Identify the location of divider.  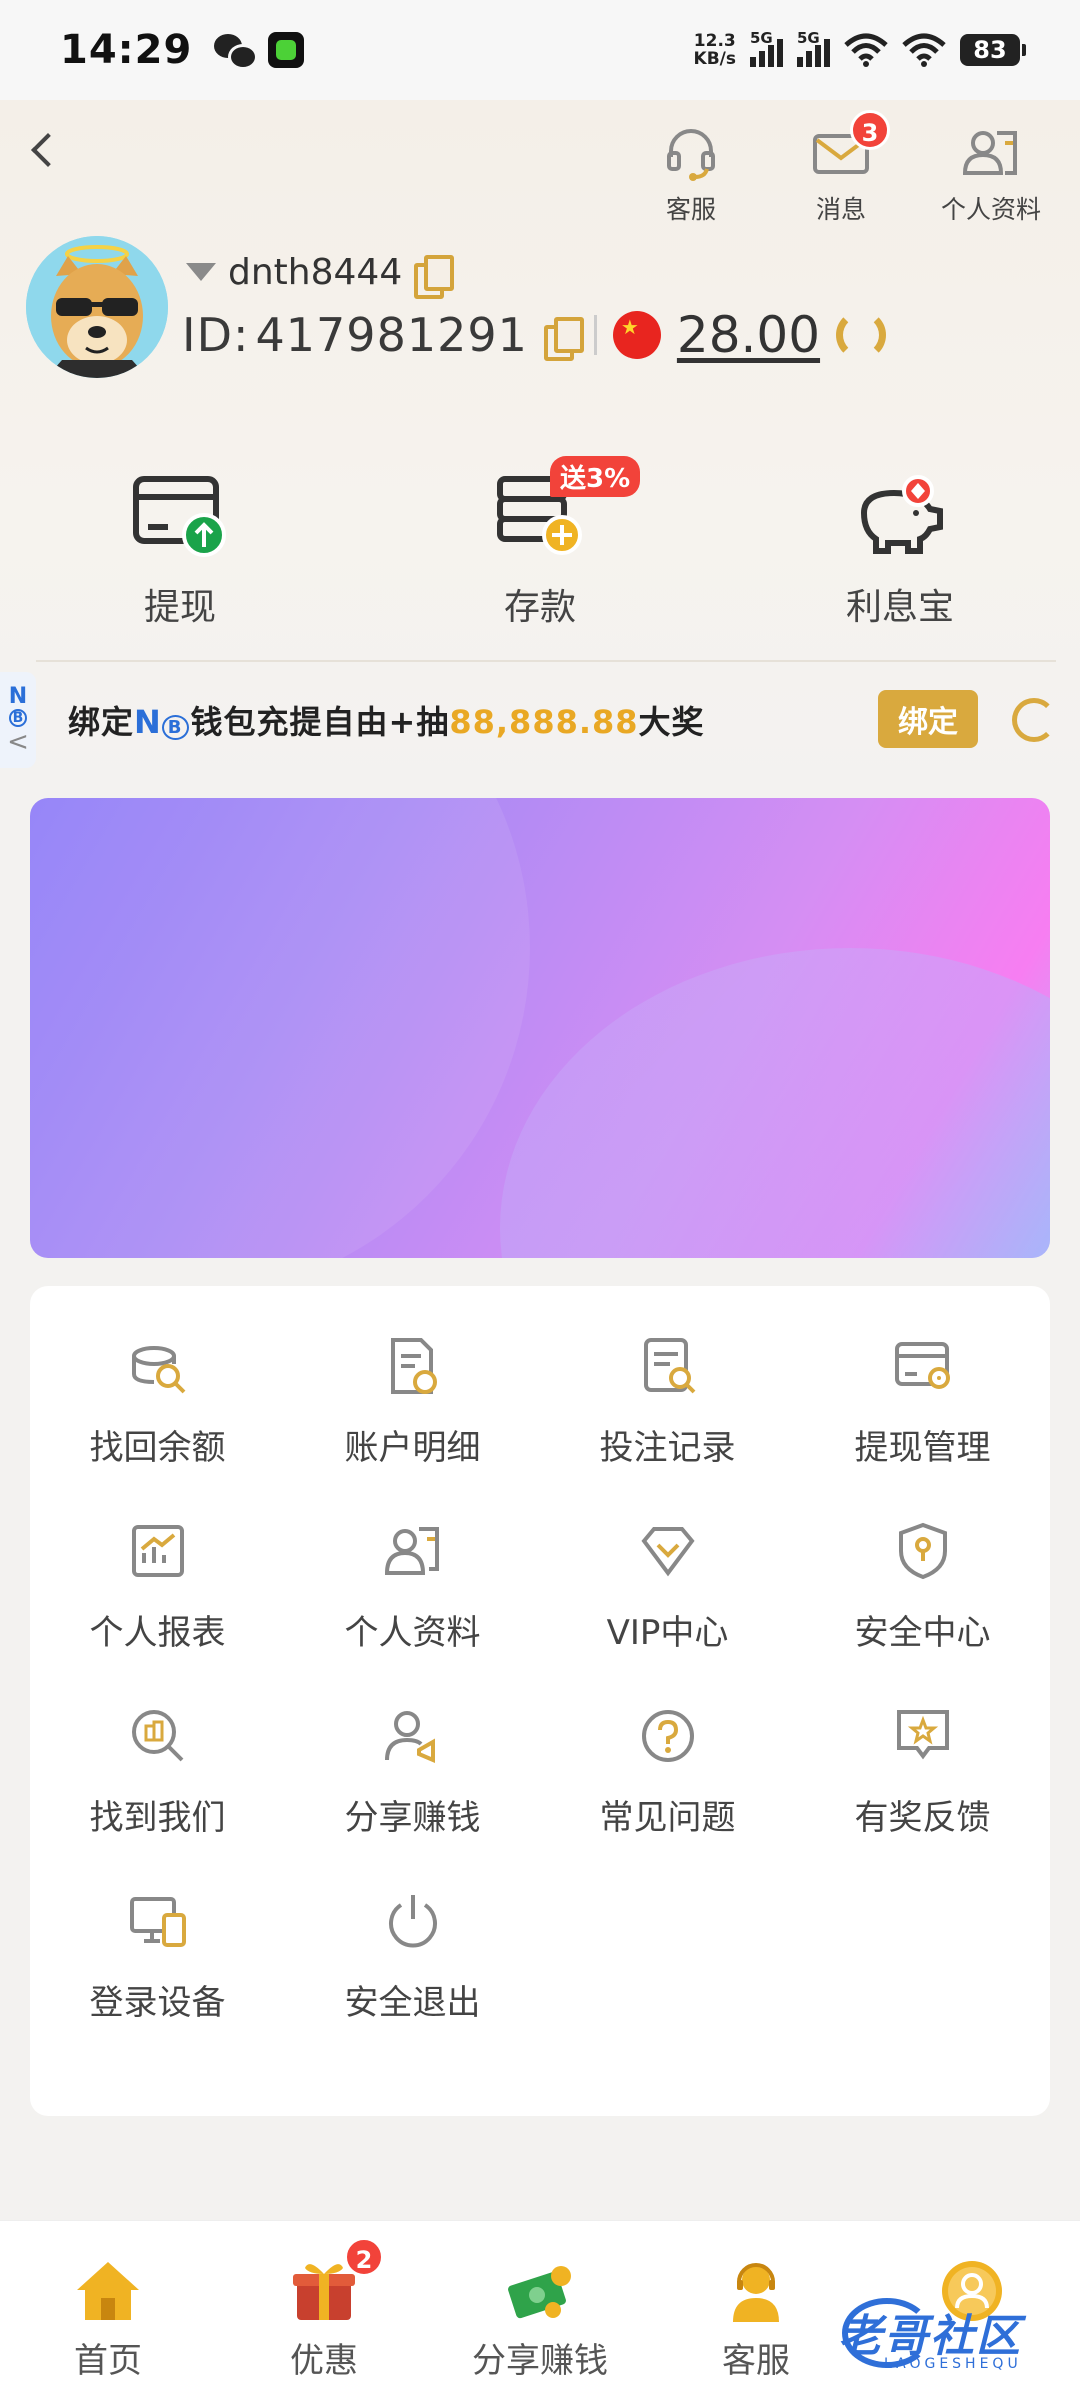
(595, 335).